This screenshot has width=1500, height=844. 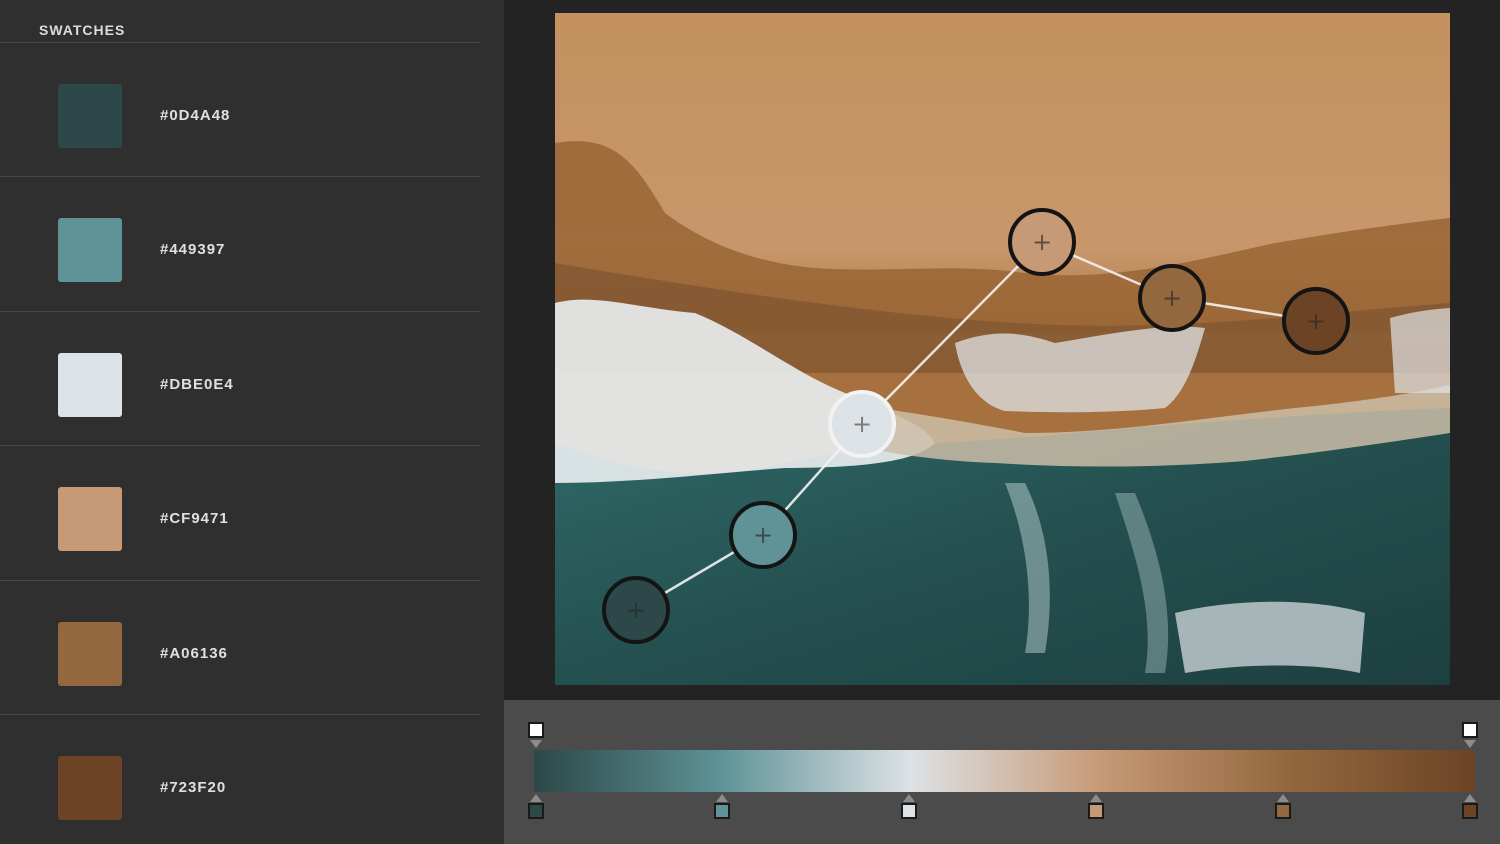 What do you see at coordinates (195, 115) in the screenshot?
I see `swatch-hex-label: #0D4A48` at bounding box center [195, 115].